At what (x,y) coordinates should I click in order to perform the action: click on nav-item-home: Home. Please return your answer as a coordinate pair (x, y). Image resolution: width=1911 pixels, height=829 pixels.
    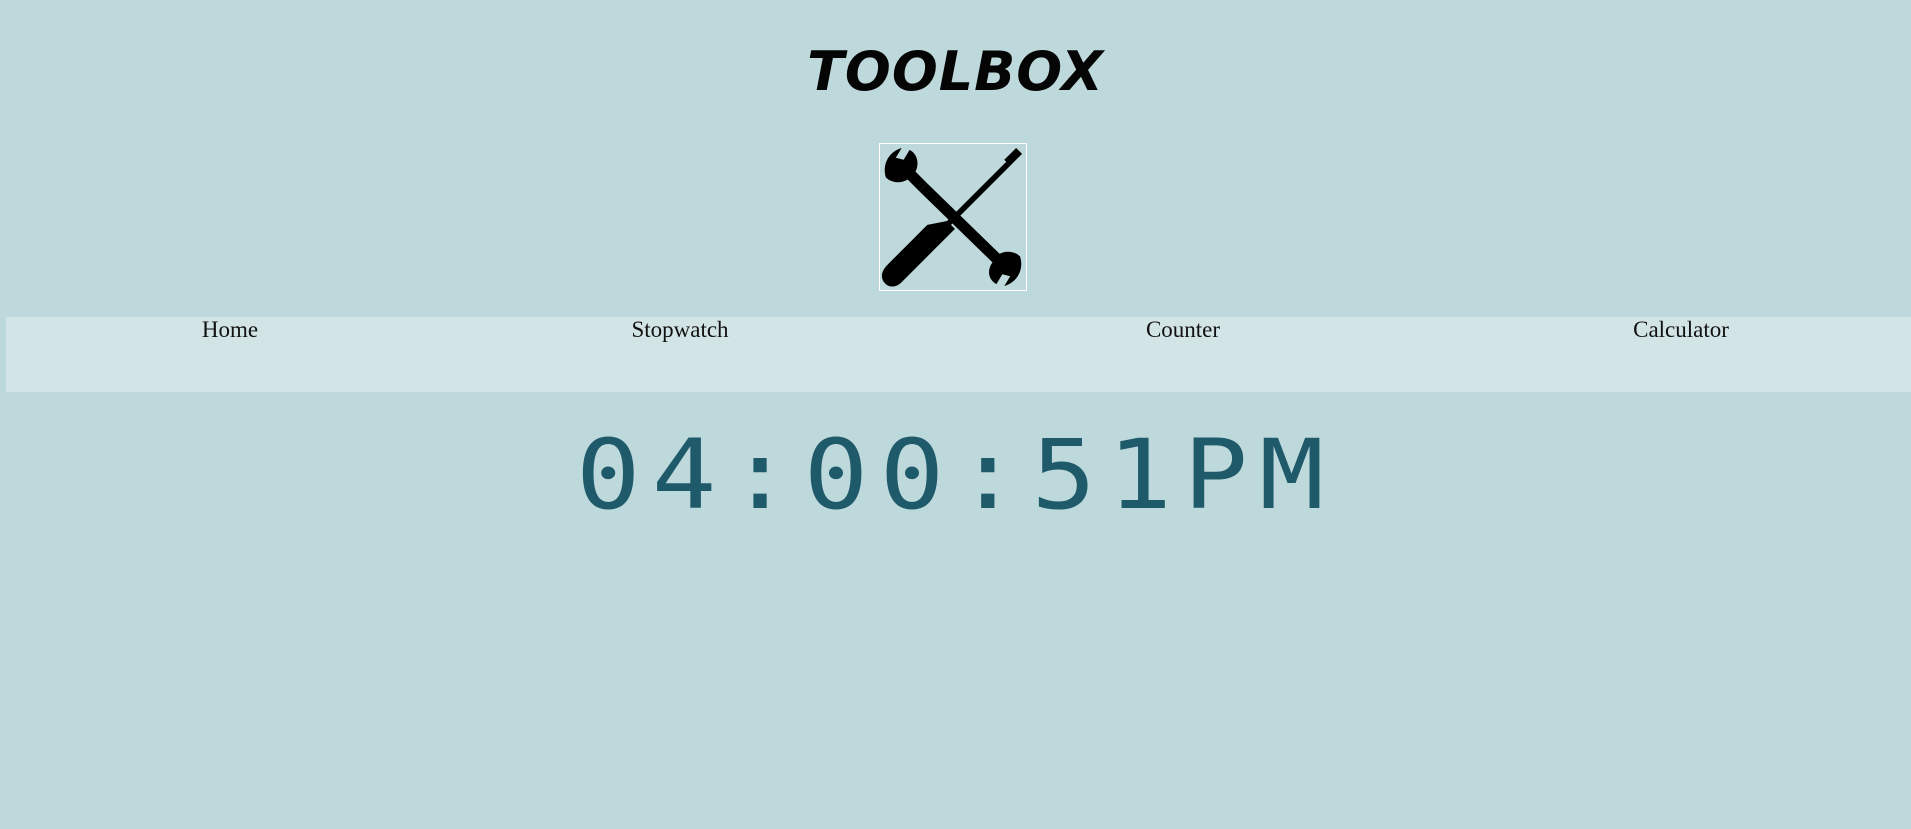
    Looking at the image, I should click on (230, 330).